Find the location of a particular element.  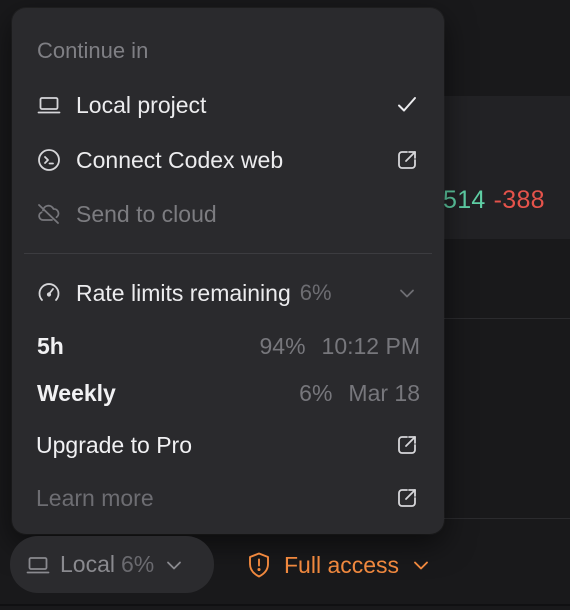

rate-limits-label: Rate limits remaining is located at coordinates (183, 292).